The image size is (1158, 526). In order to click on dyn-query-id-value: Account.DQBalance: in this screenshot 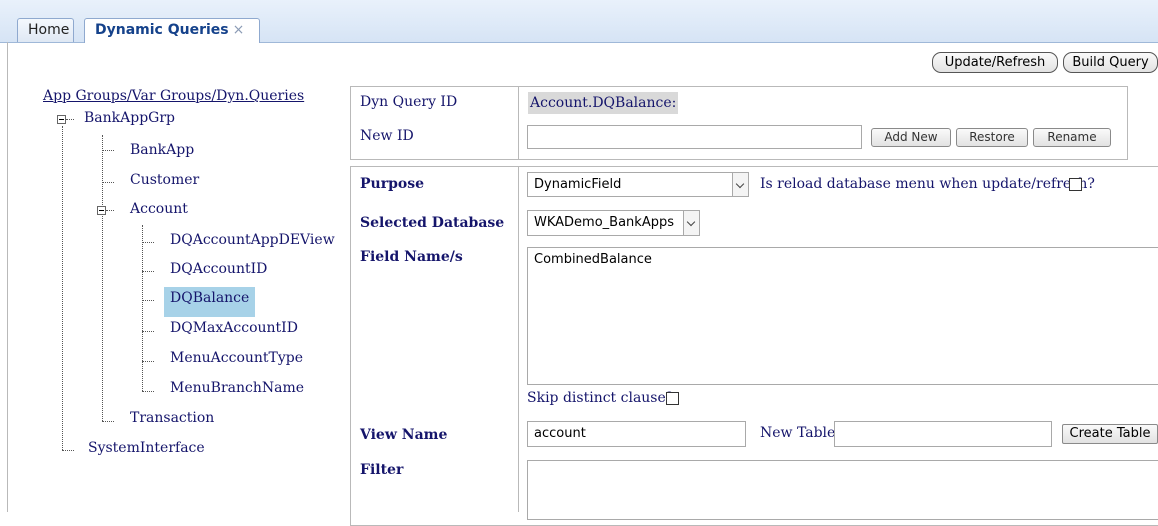, I will do `click(603, 103)`.